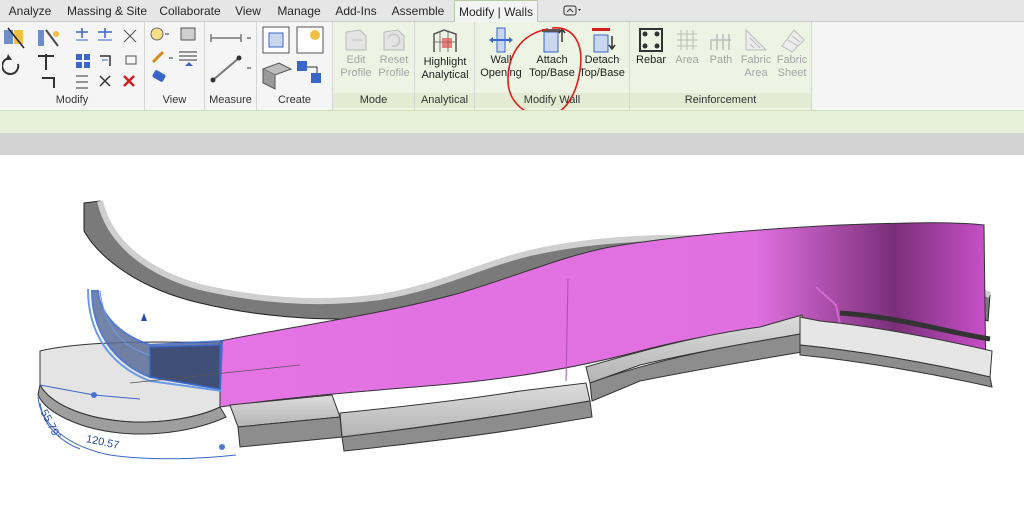 The height and width of the screenshot is (512, 1024). I want to click on panel-label-mode: Mode, so click(373, 100).